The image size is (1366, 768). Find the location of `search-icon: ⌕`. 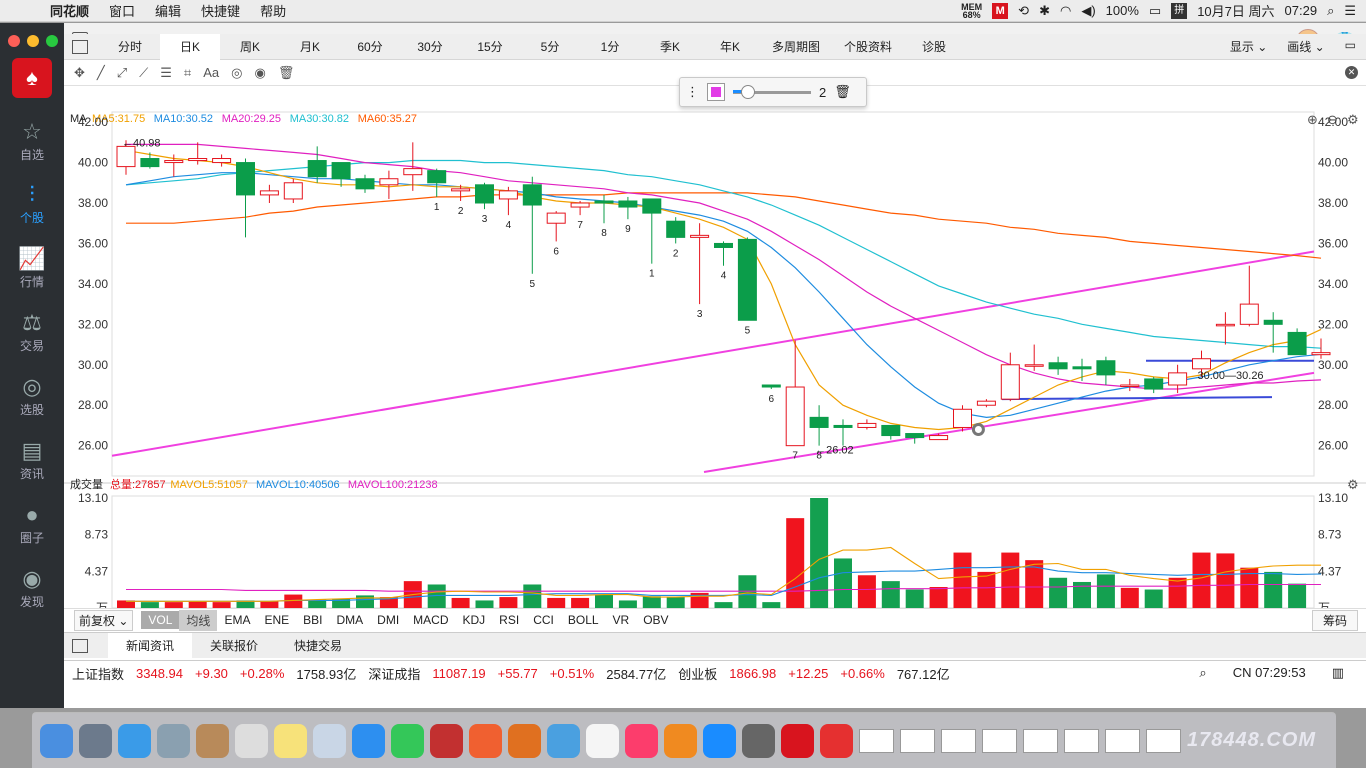

search-icon: ⌕ is located at coordinates (1202, 673).